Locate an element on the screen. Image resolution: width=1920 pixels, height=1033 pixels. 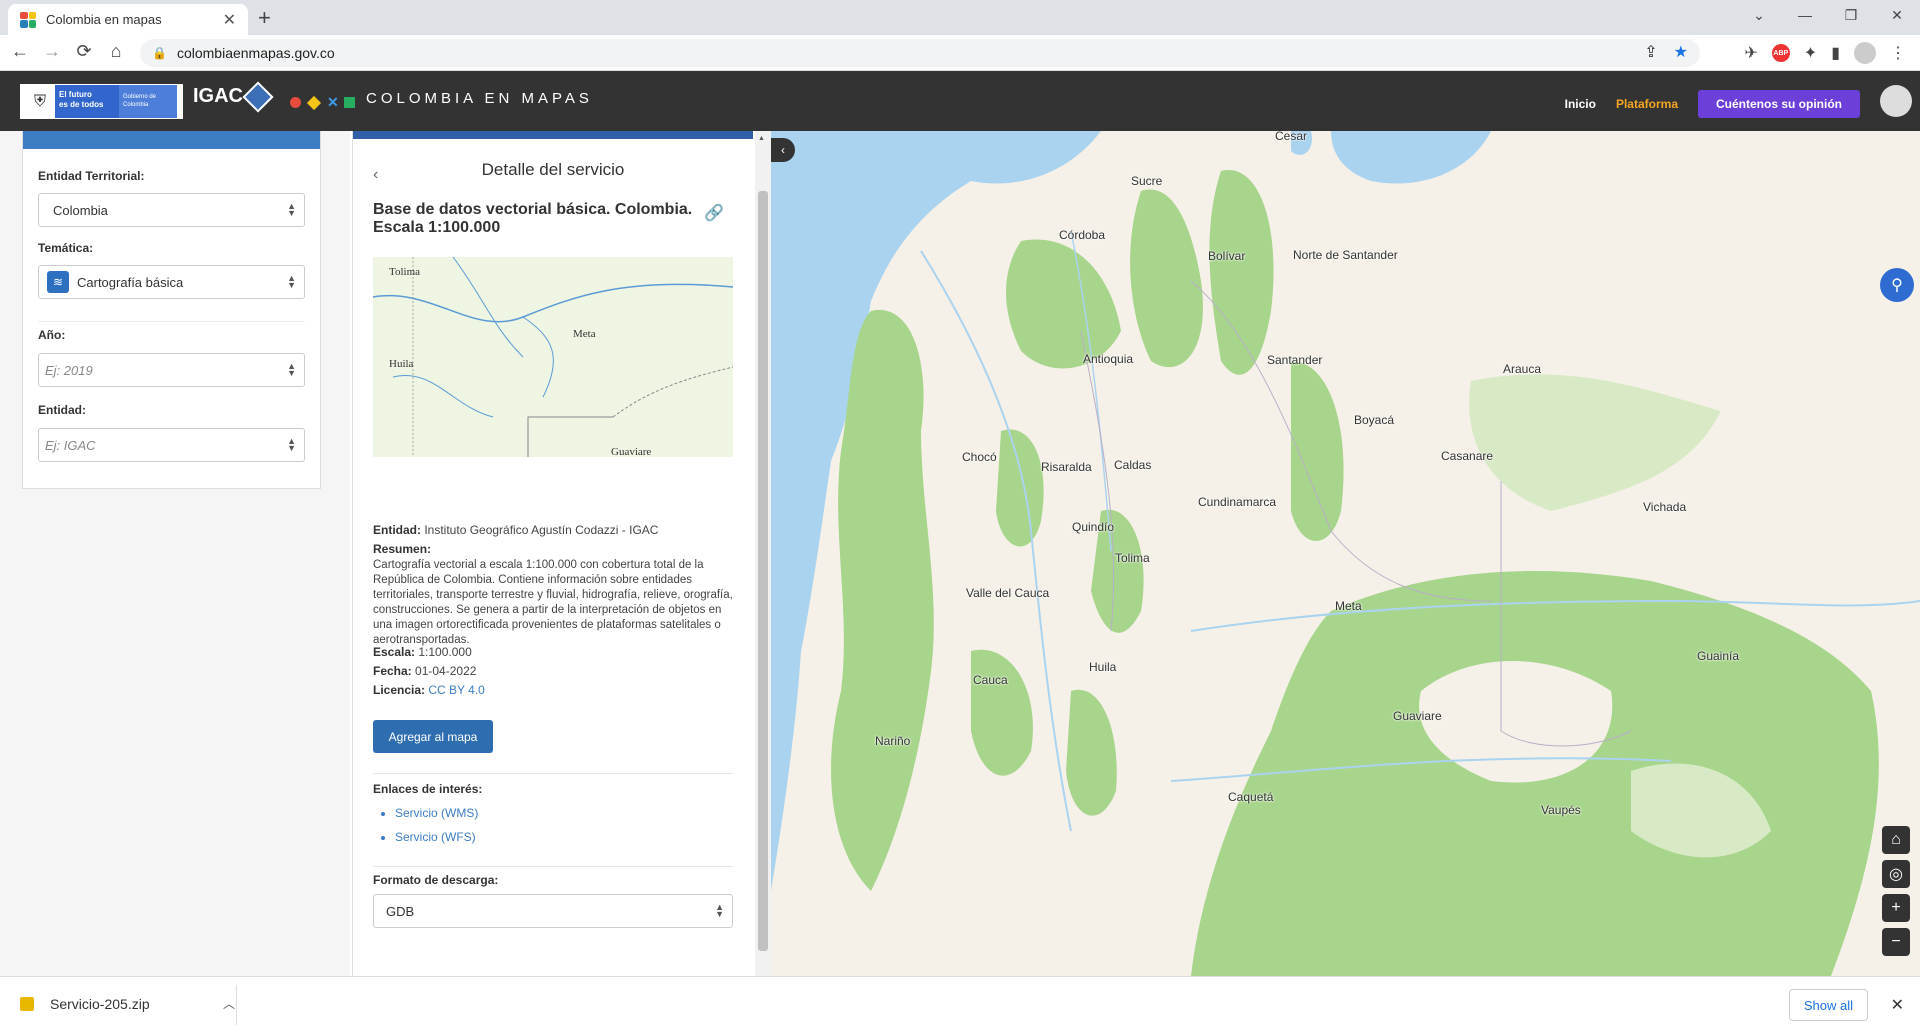
map-label: Risaralda is located at coordinates (1066, 467).